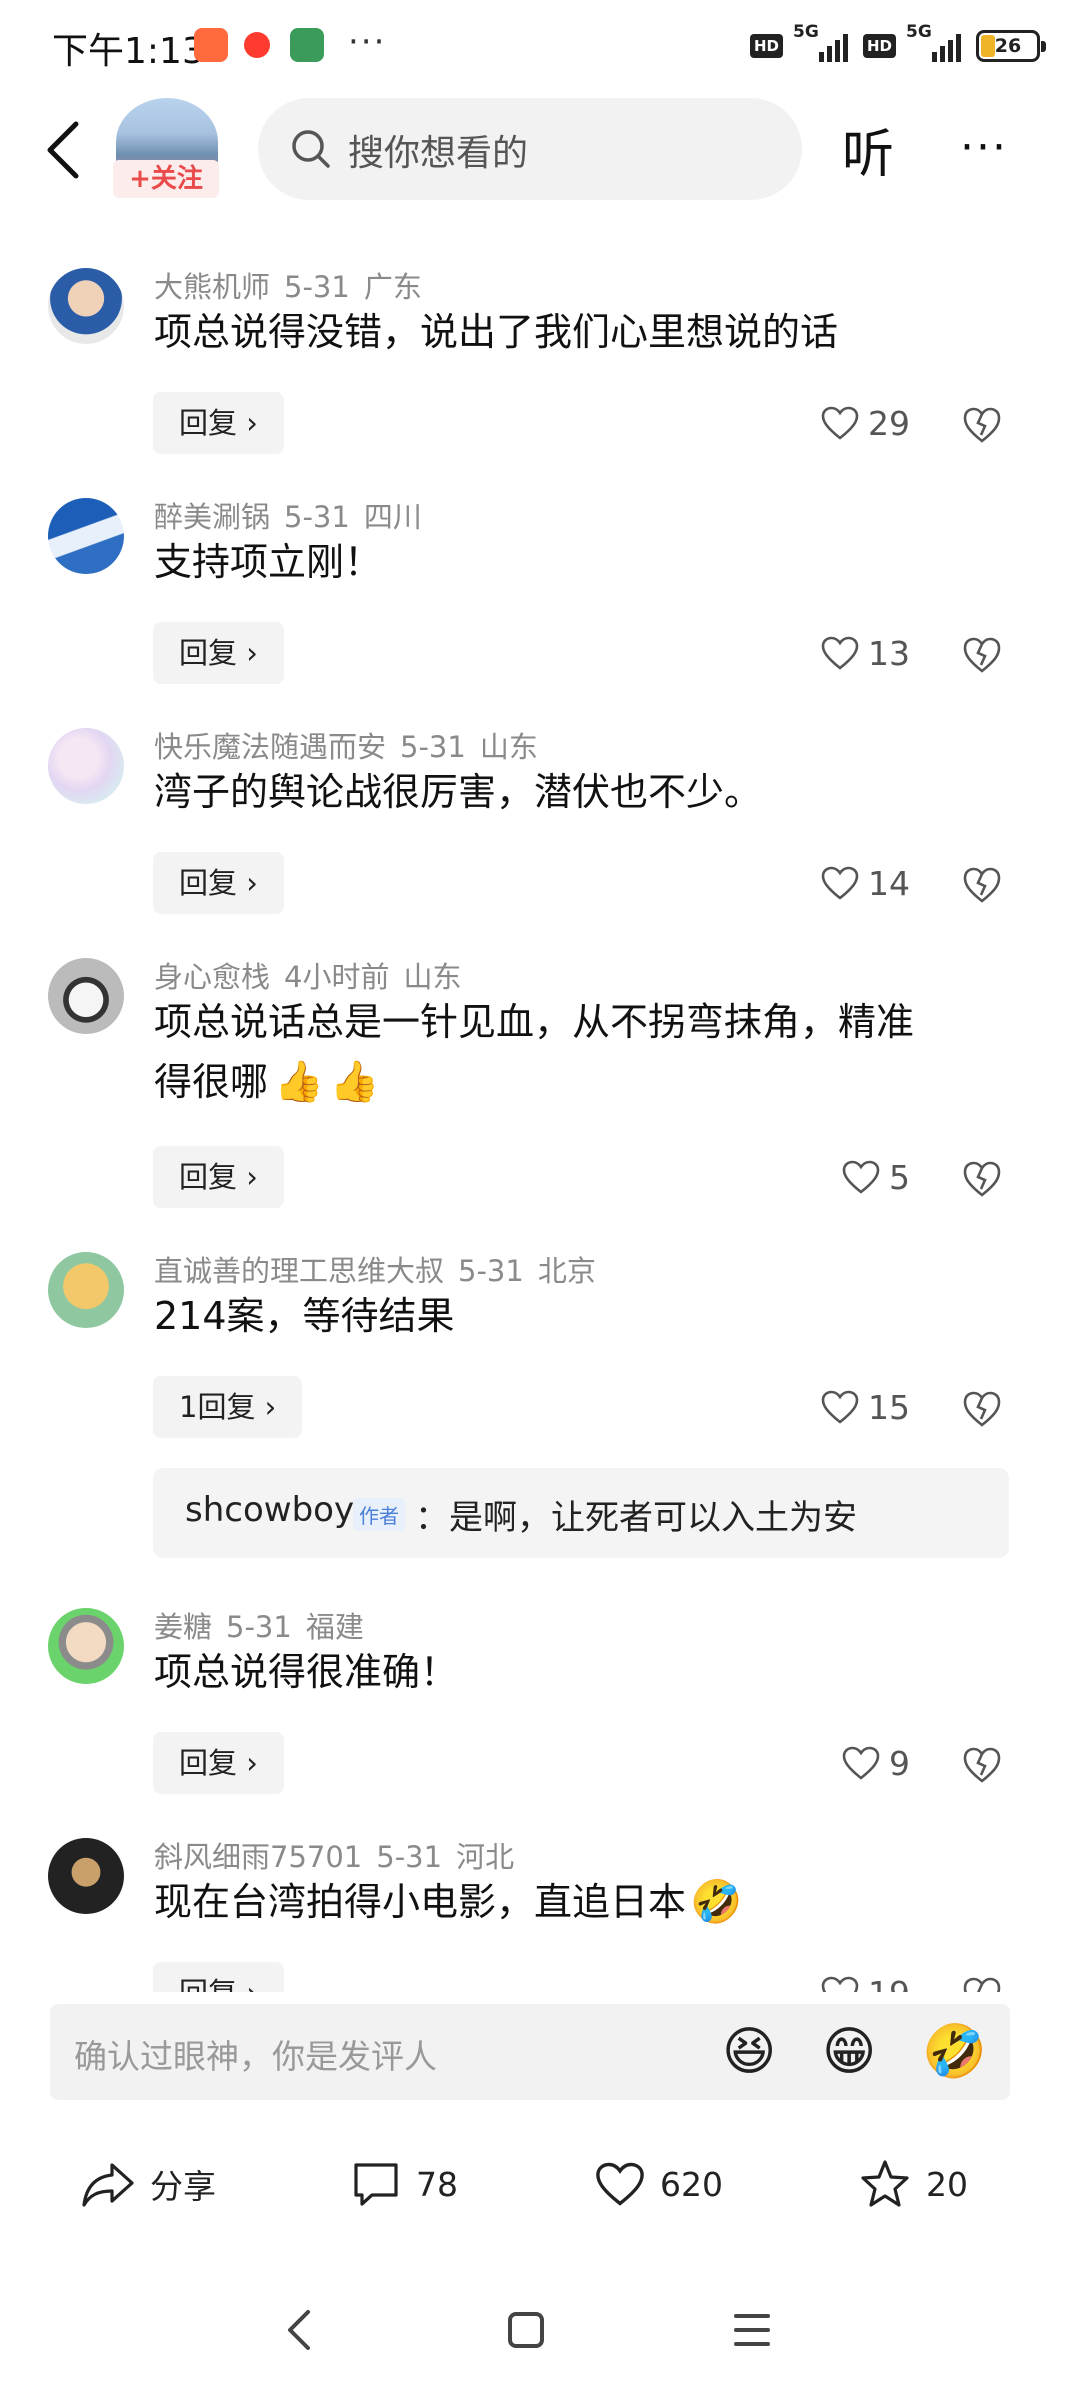 The height and width of the screenshot is (2400, 1080). I want to click on like-button: 13, so click(865, 653).